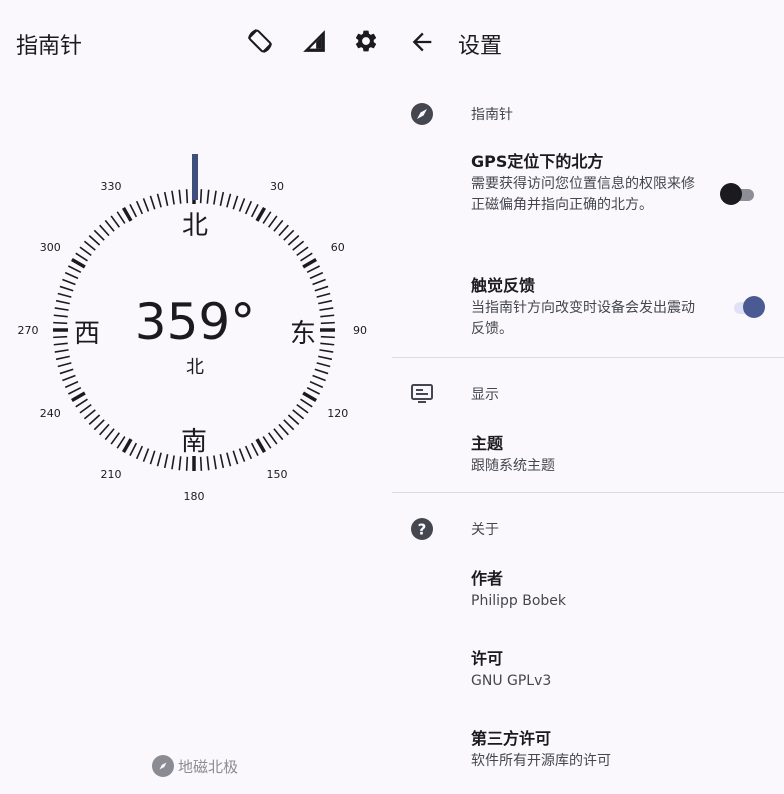 Image resolution: width=784 pixels, height=794 pixels. I want to click on app-title: 指南针, so click(49, 46).